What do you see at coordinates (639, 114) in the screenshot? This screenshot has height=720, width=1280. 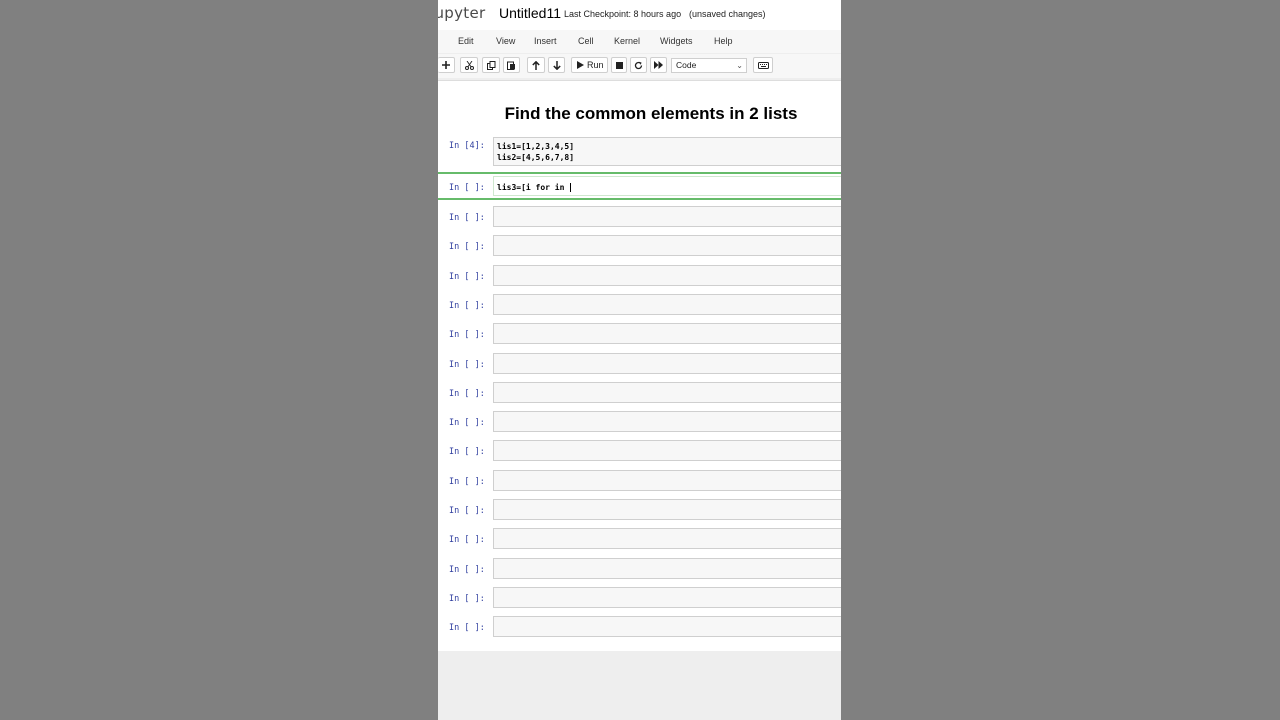 I see `markdown-heading: Find the common elements in 2 lists` at bounding box center [639, 114].